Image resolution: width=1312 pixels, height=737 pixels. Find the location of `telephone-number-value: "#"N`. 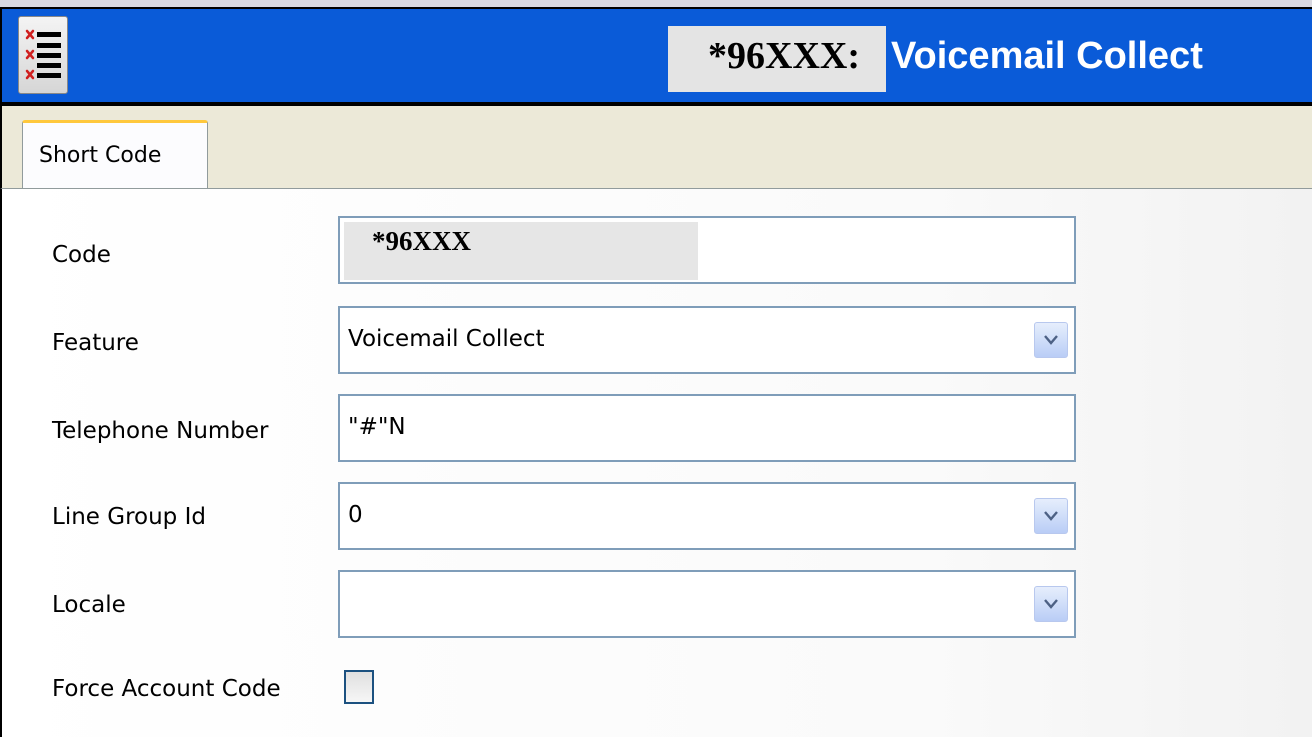

telephone-number-value: "#"N is located at coordinates (377, 427).